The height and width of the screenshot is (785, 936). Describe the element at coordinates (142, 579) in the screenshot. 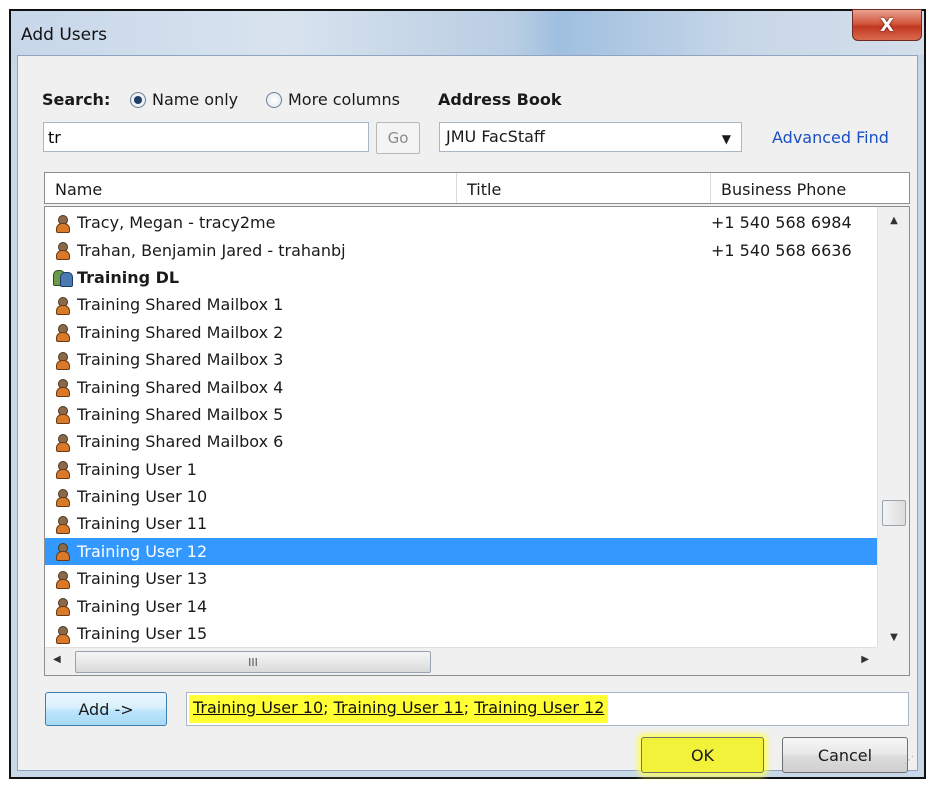

I see `list-item-name: Training User 13` at that location.